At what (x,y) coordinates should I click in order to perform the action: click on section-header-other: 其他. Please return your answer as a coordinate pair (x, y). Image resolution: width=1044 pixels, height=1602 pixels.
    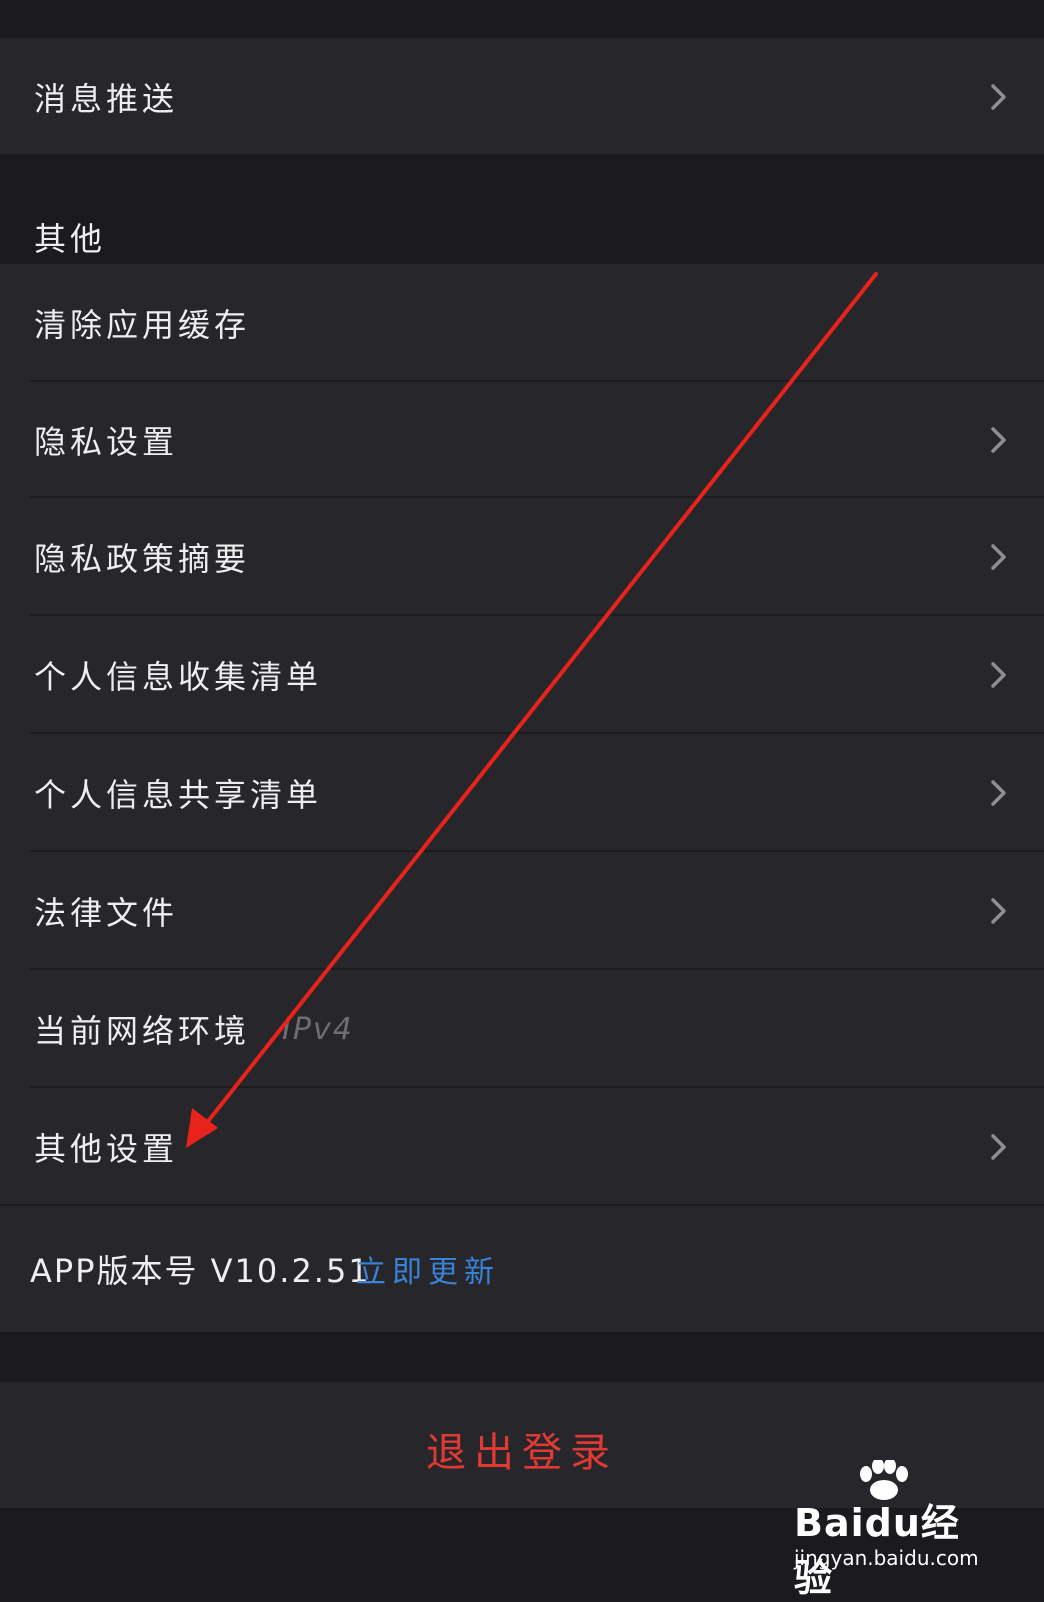
    Looking at the image, I should click on (70, 239).